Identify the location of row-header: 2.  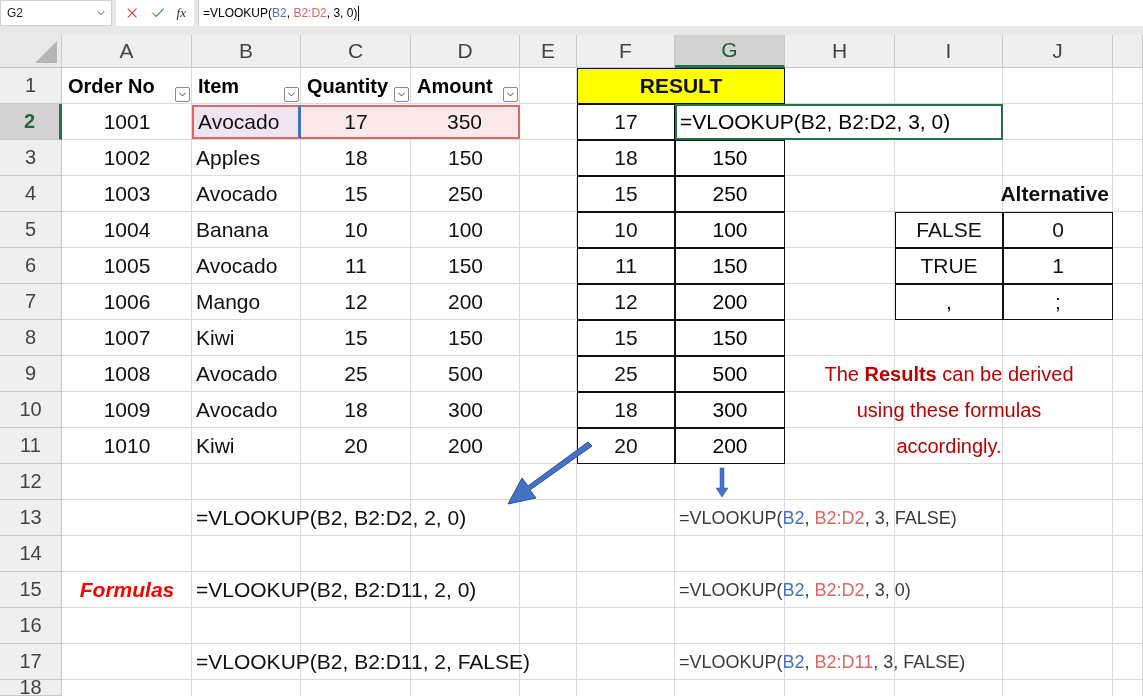
(31, 122).